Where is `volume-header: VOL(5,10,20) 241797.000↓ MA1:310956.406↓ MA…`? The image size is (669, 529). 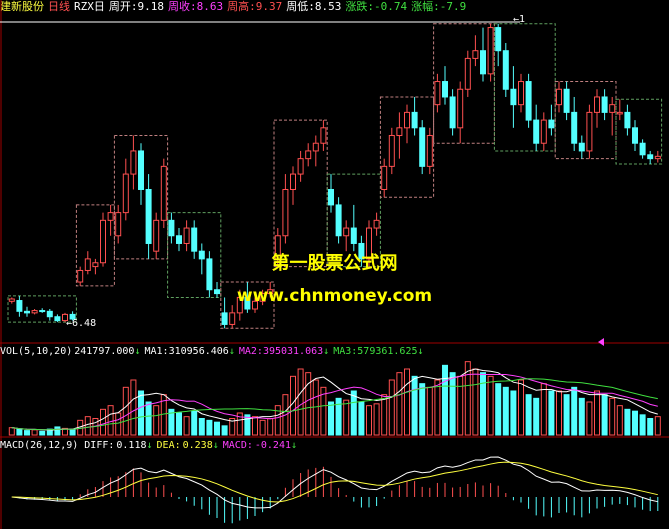
volume-header: VOL(5,10,20) 241797.000↓ MA1:310956.406↓ MA… is located at coordinates (214, 352).